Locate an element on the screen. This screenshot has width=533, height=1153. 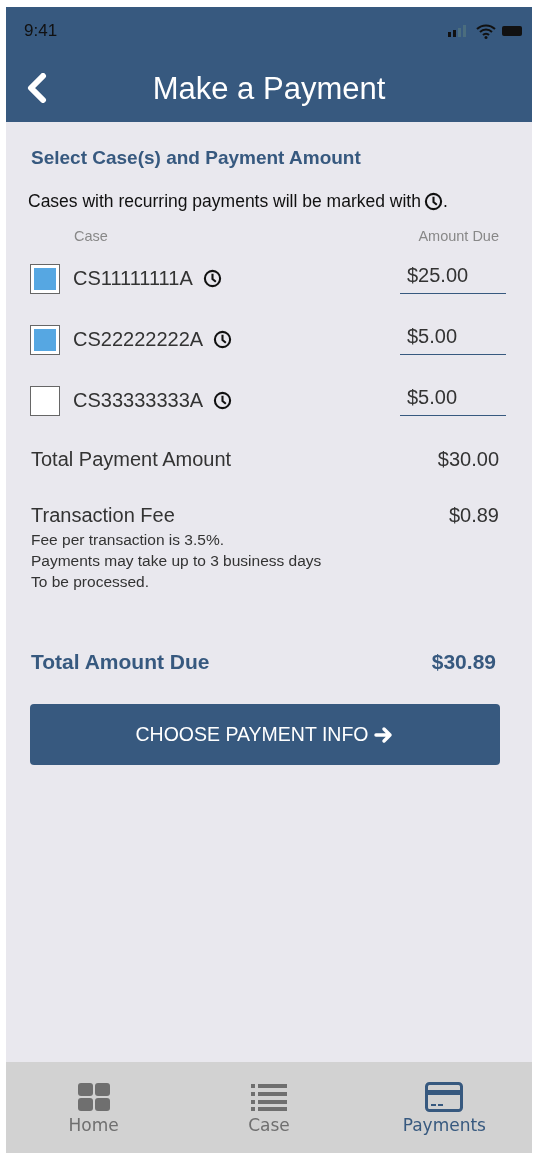
total-payment-label: Total Payment Amount is located at coordinates (131, 459).